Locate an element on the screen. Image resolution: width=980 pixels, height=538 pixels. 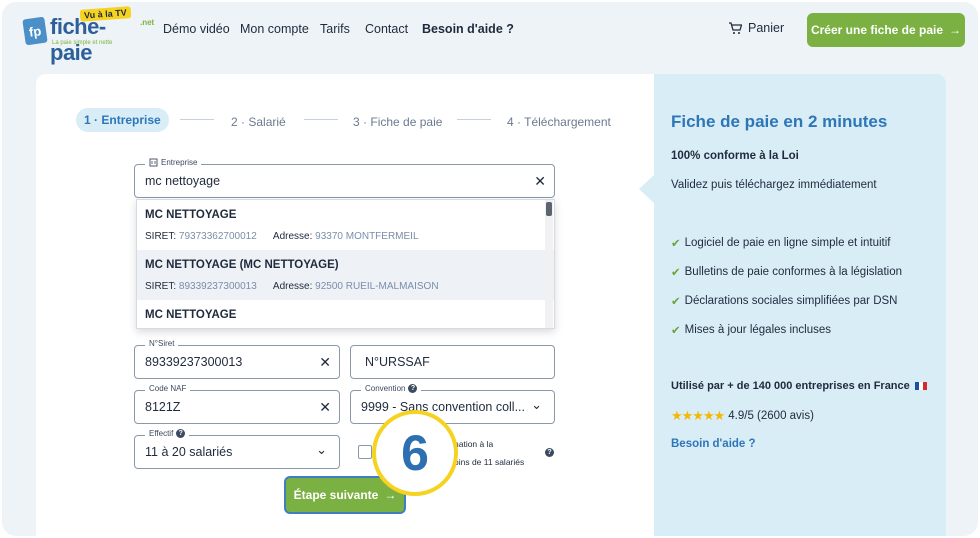
create-payslip-button: Créer une fiche de paie → is located at coordinates (886, 30).